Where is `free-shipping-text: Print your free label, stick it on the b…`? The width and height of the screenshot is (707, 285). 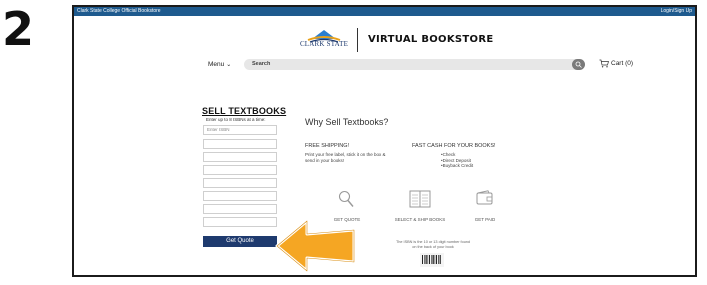 free-shipping-text: Print your free label, stick it on the b… is located at coordinates (345, 157).